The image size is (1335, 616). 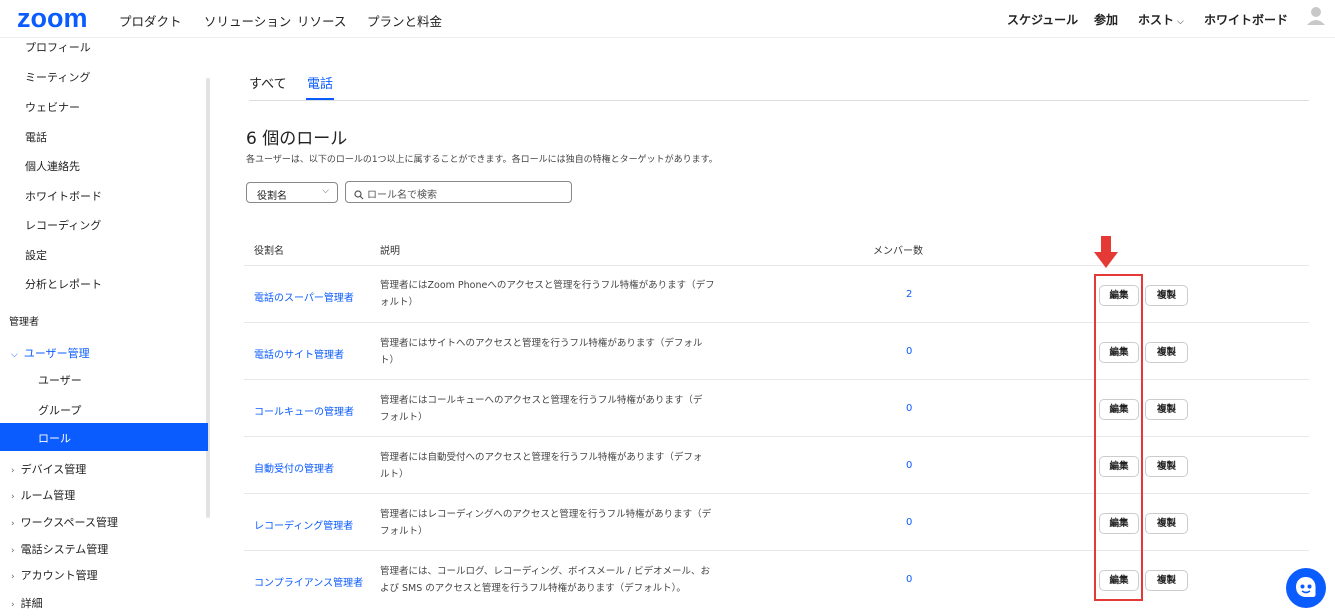 I want to click on sidebar-item-whiteboards: ホワイトボード, so click(x=63, y=196).